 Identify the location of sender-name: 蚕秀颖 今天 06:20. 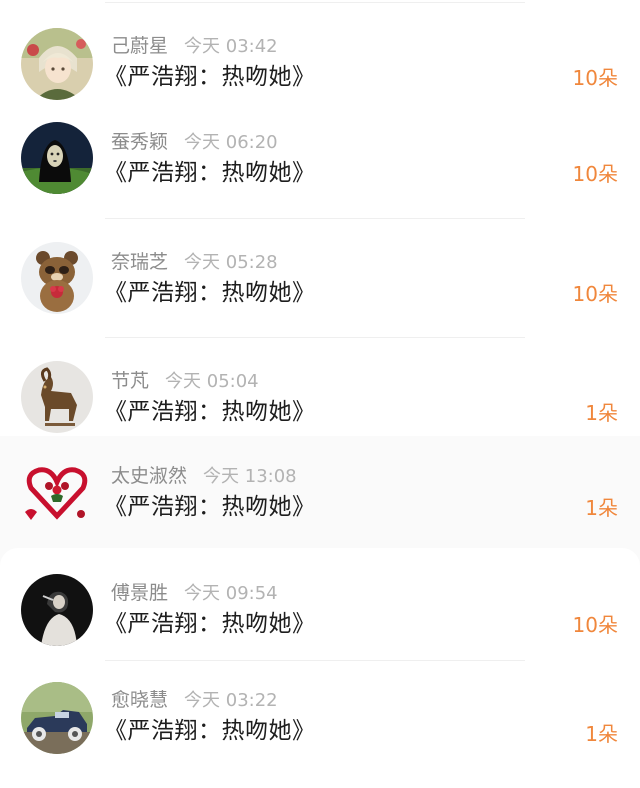
(194, 142).